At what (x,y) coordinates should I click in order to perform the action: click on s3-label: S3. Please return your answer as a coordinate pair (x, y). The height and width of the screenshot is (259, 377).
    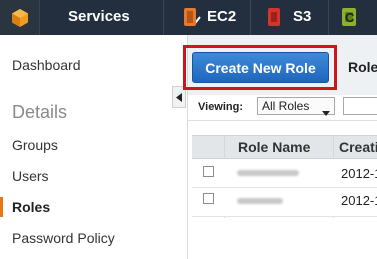
    Looking at the image, I should click on (302, 16).